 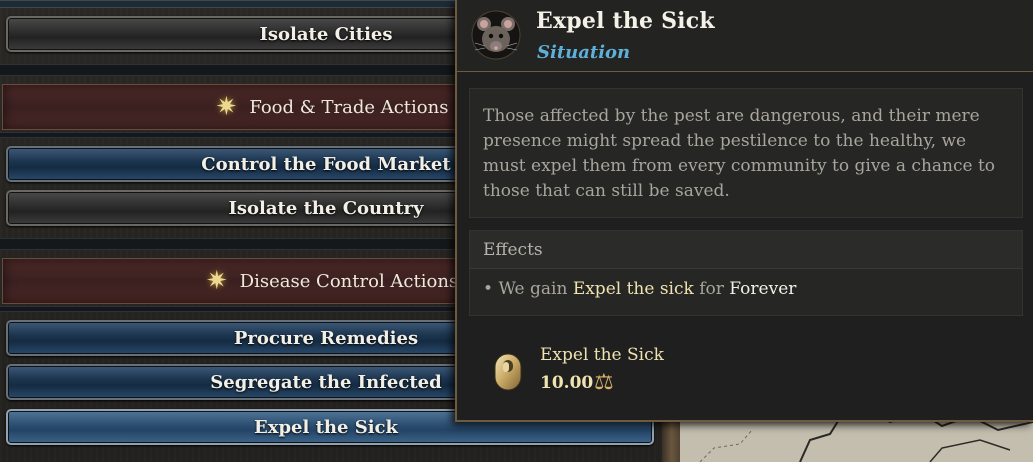 I want to click on effect-line: • We gain Expel the sick for Forever, so click(x=746, y=284).